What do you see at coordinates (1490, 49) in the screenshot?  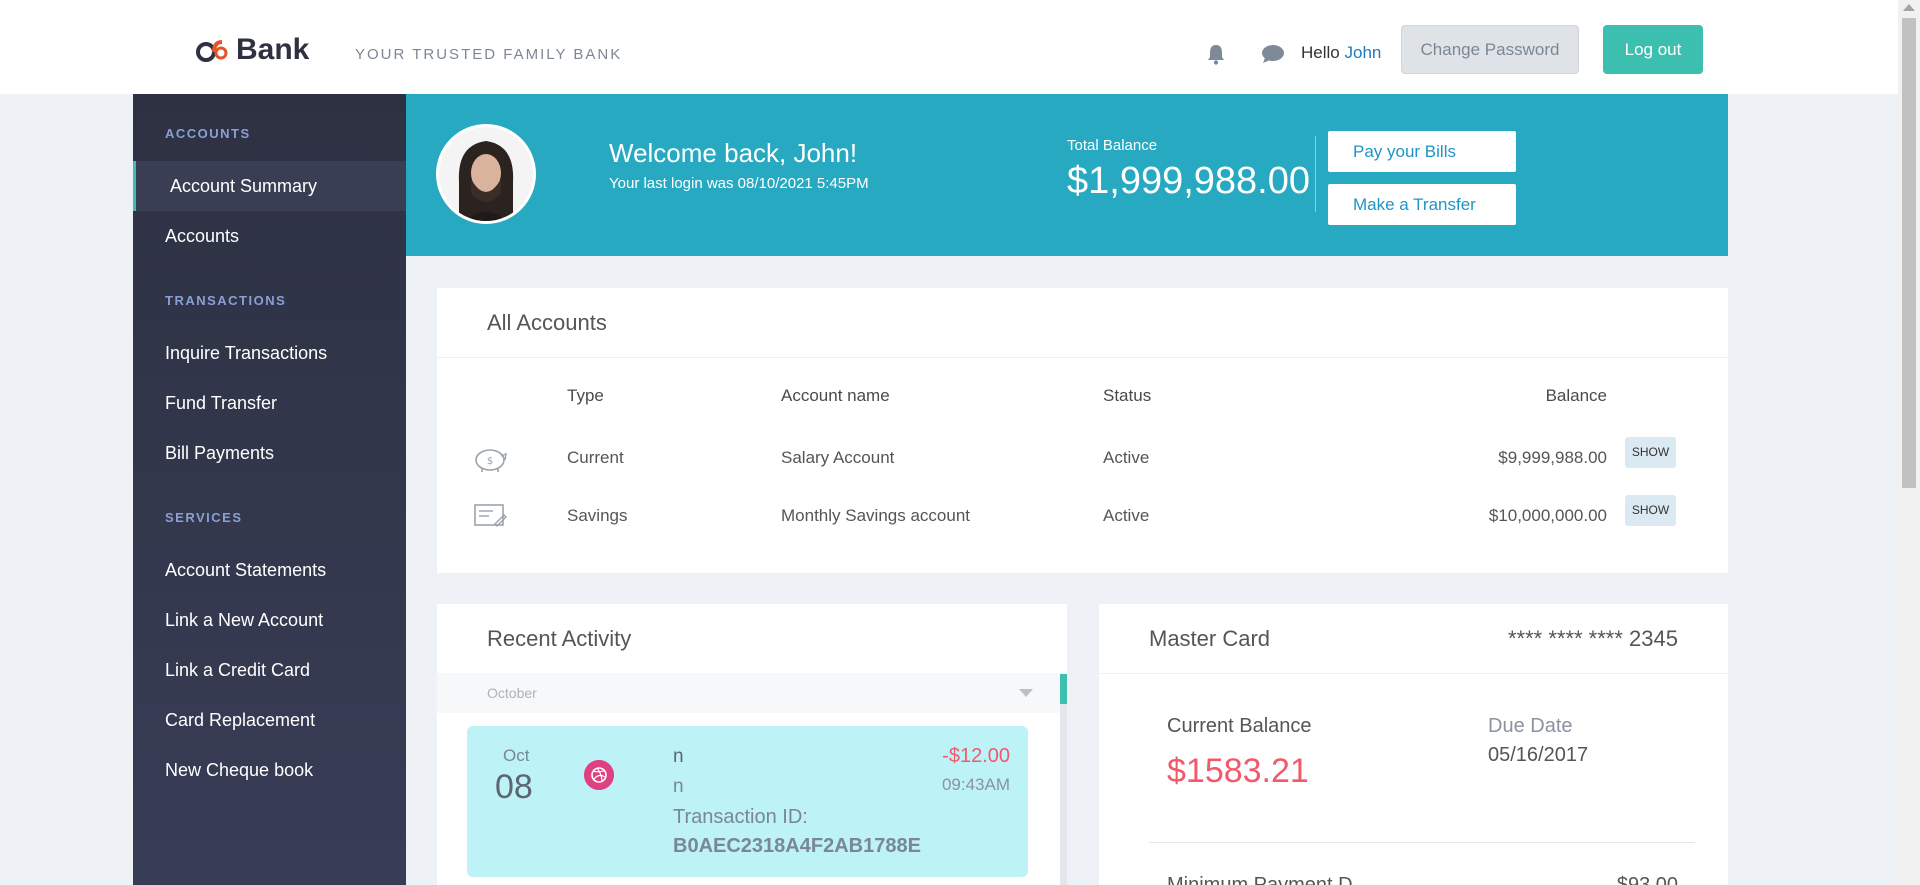 I see `change-password-button: Change Password` at bounding box center [1490, 49].